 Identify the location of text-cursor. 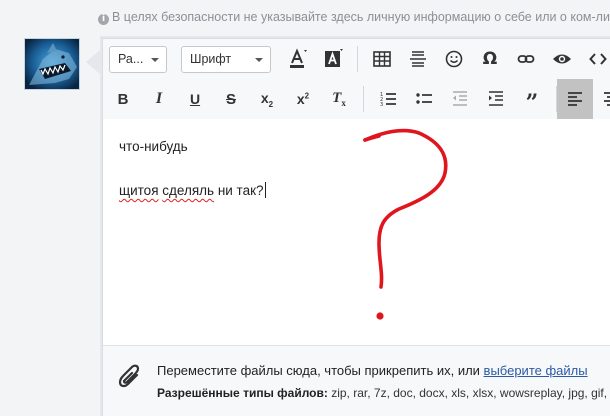
(265, 190).